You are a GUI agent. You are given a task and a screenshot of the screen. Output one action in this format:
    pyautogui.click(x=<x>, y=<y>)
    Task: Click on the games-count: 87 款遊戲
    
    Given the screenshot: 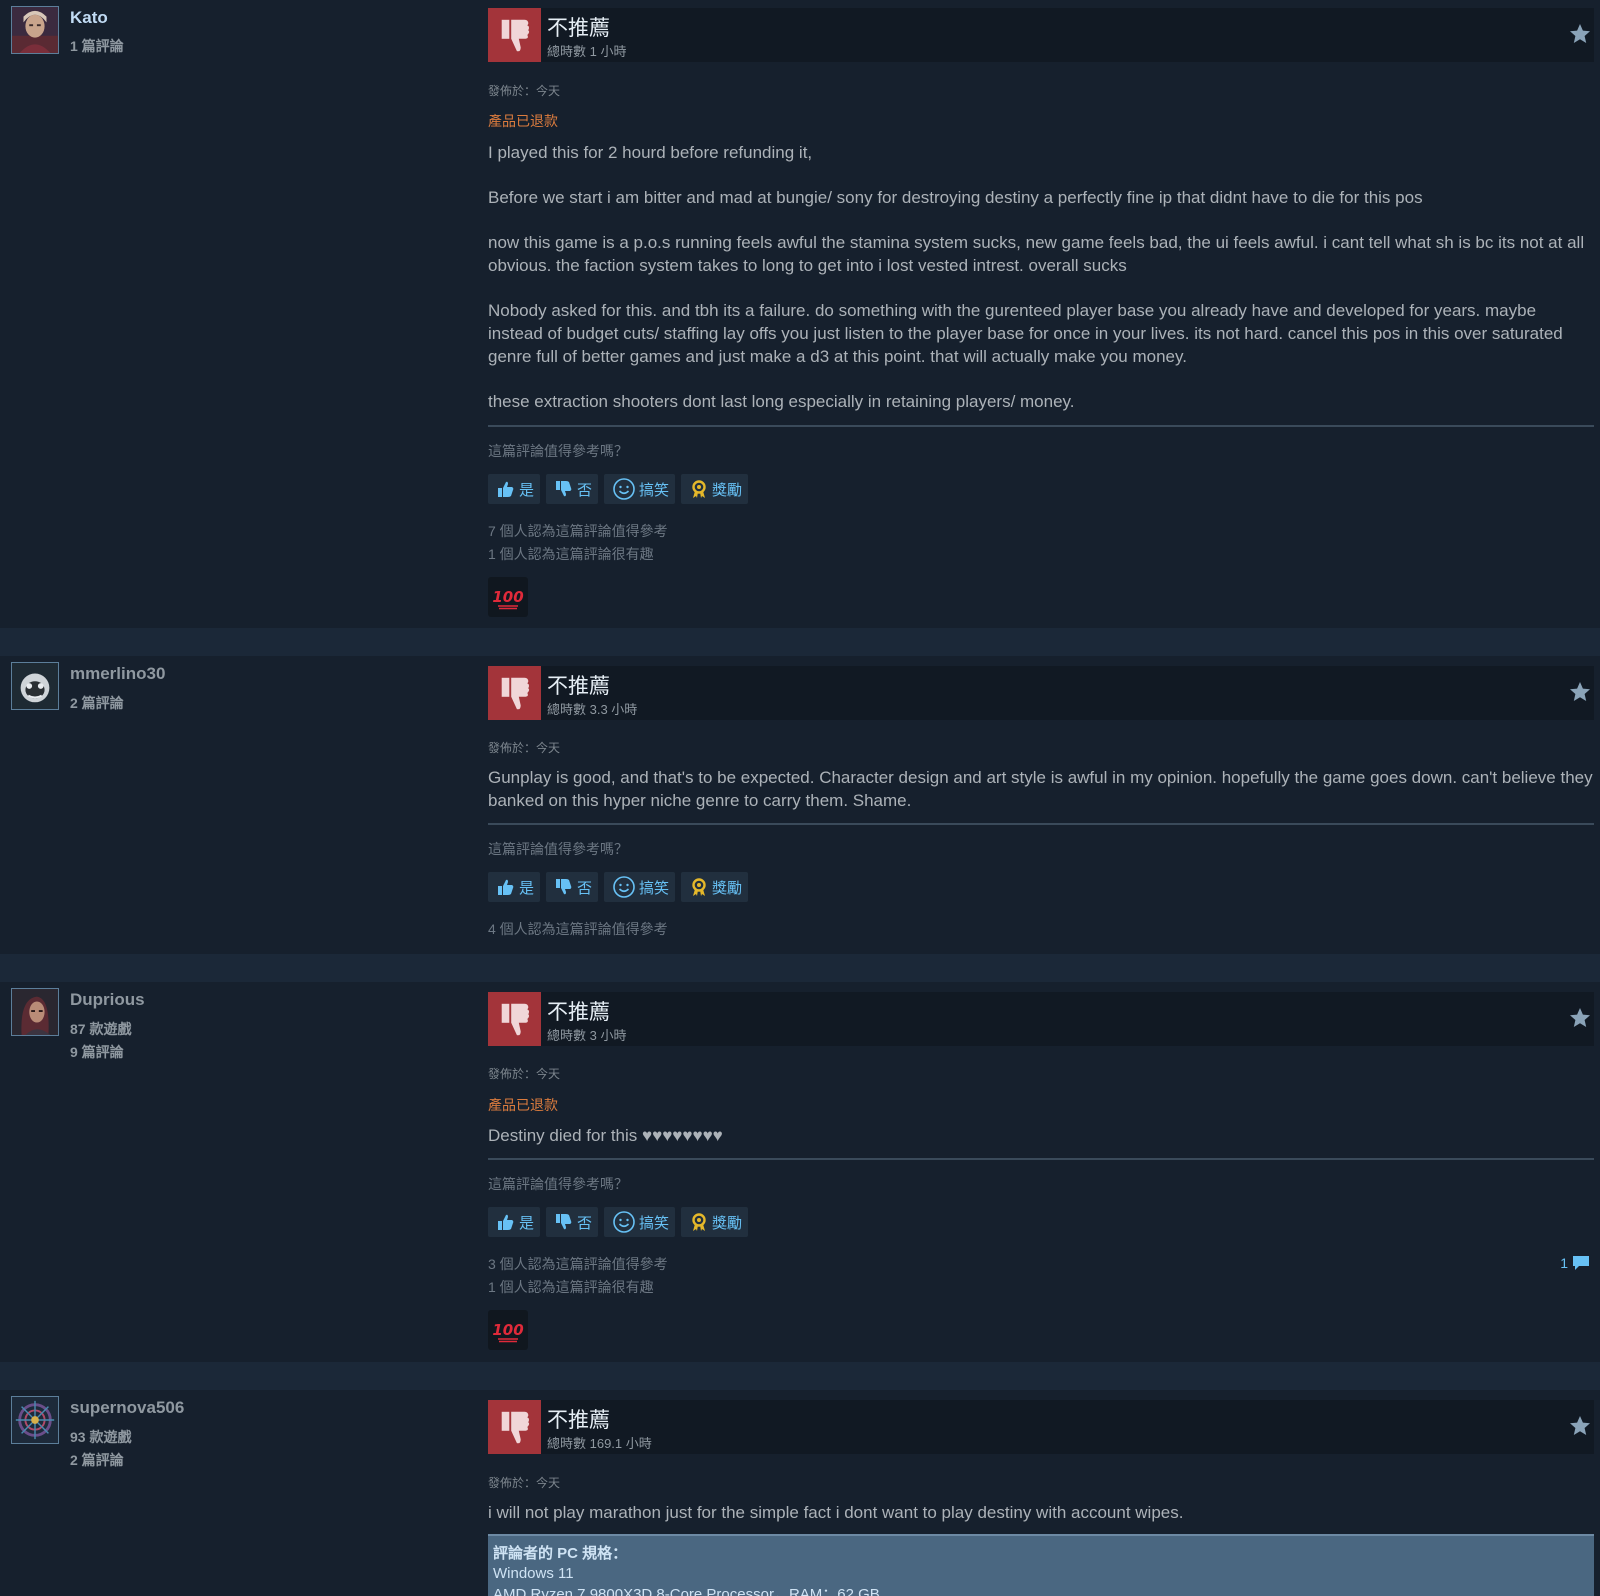 What is the action you would take?
    pyautogui.click(x=100, y=1029)
    